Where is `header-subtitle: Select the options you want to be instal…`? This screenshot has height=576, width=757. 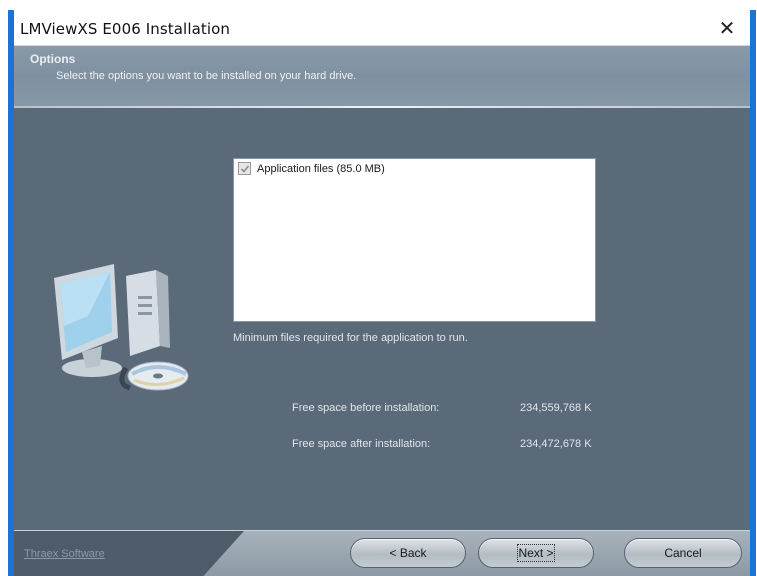
header-subtitle: Select the options you want to be instal… is located at coordinates (206, 76).